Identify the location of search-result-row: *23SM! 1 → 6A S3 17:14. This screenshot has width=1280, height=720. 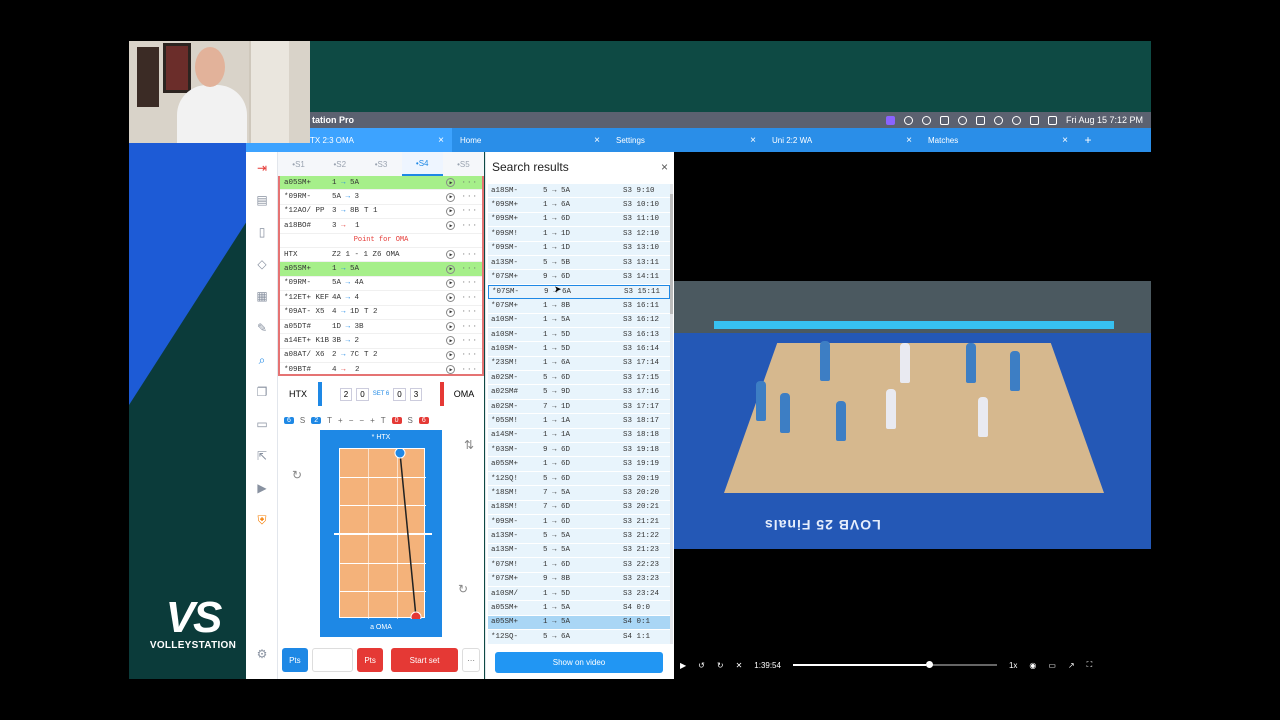
(579, 364).